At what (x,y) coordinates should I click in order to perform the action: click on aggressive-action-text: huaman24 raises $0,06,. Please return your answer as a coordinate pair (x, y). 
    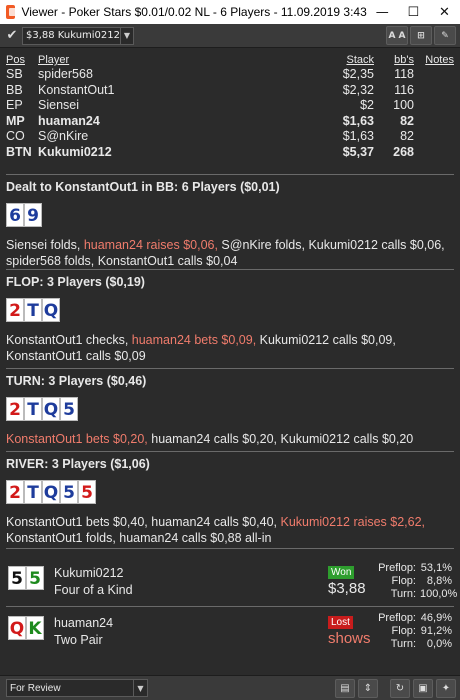
    Looking at the image, I should click on (152, 245).